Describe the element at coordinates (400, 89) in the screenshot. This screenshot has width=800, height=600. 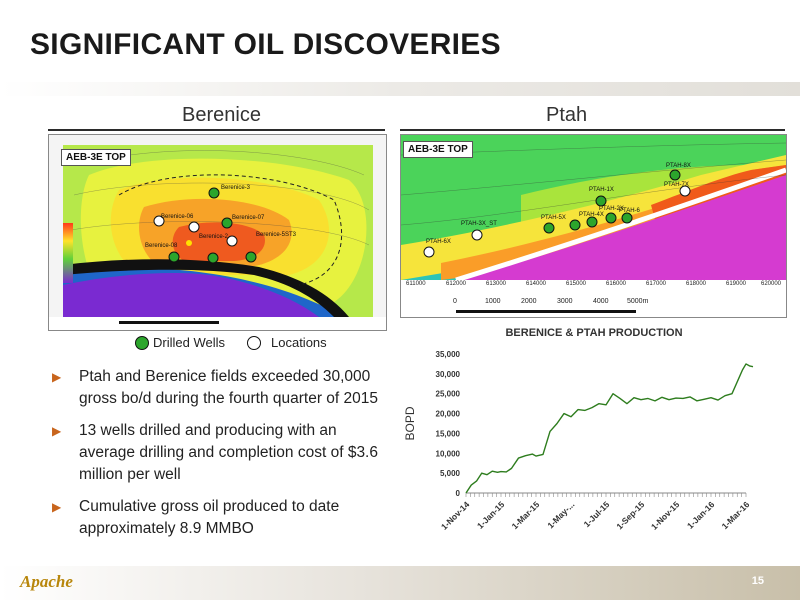
I see `title-divider` at that location.